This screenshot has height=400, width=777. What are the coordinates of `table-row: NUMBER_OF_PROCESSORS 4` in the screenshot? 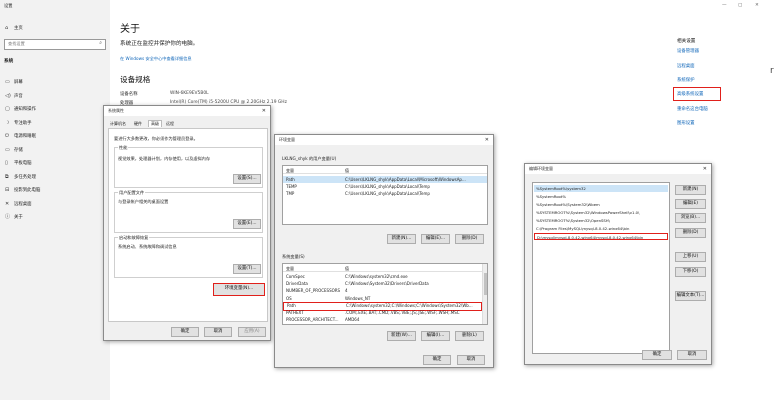 It's located at (382, 290).